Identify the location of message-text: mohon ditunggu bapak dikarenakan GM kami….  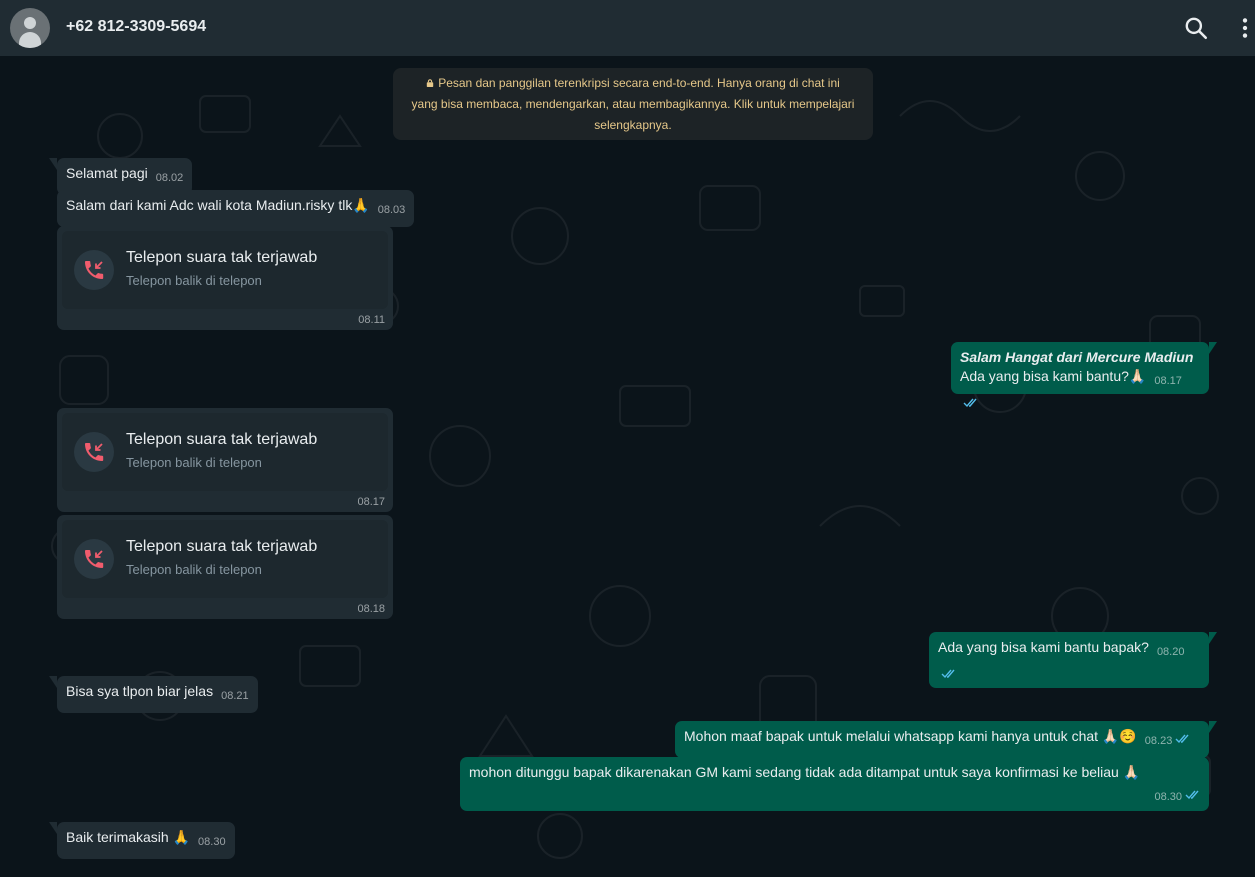
(805, 772).